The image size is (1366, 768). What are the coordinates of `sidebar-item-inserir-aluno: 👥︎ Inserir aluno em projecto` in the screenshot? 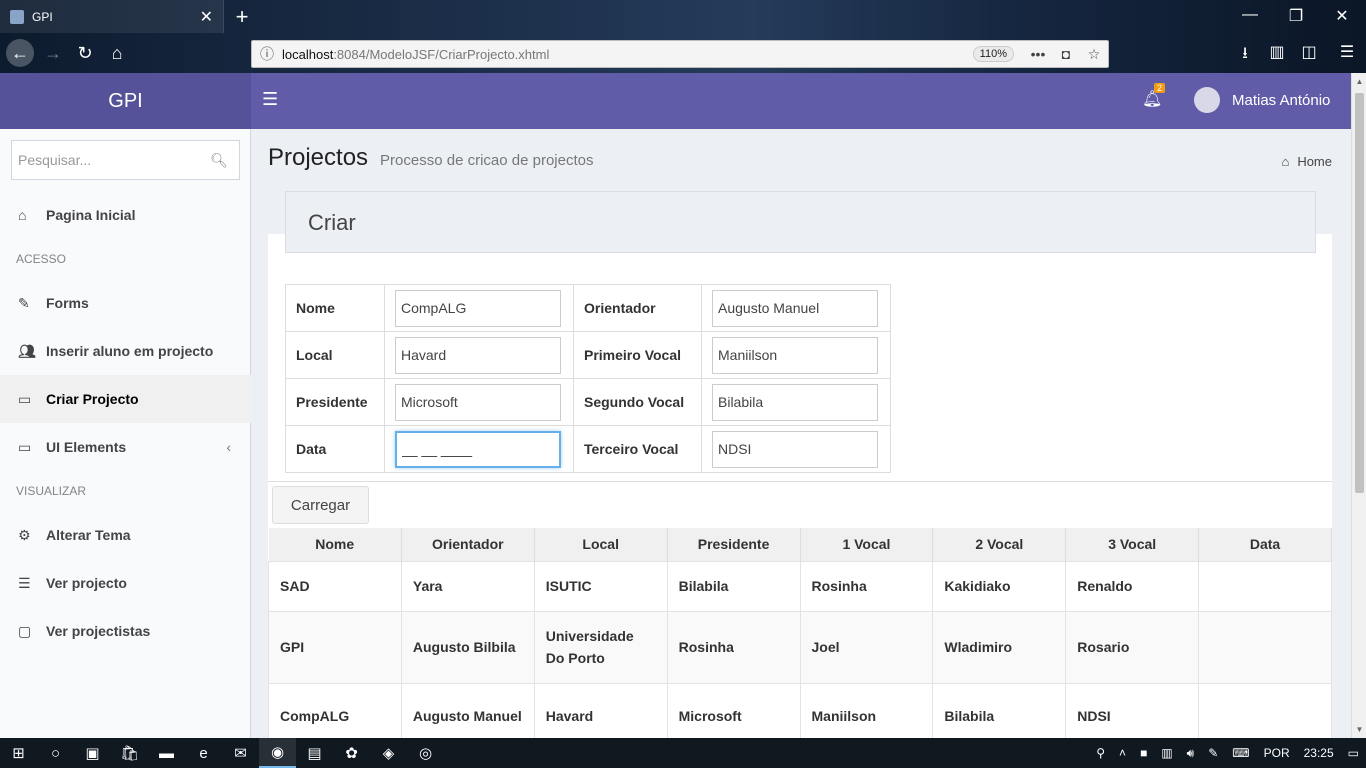 It's located at (125, 351).